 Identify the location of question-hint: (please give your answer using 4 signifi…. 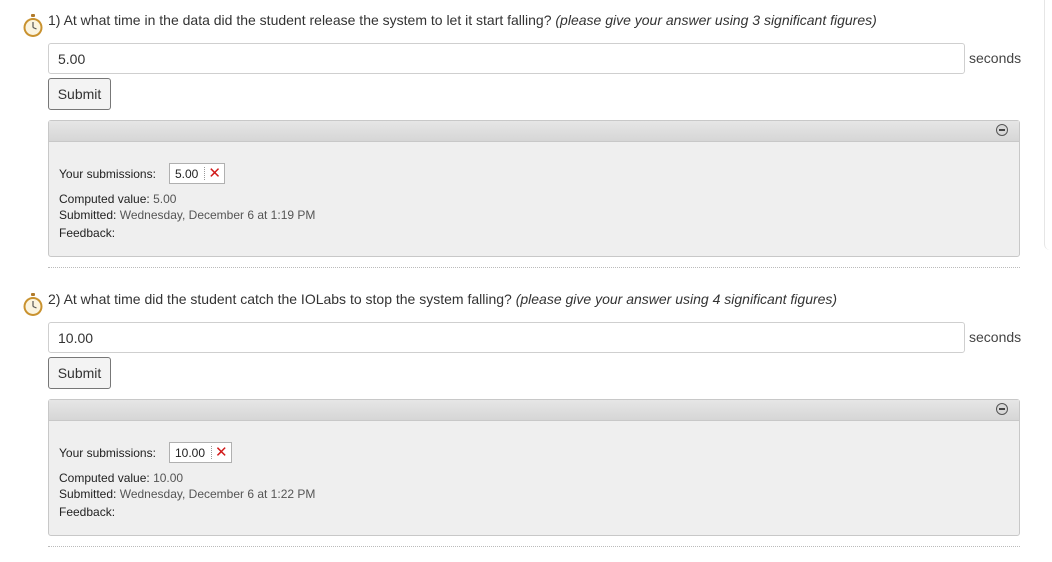
(676, 299).